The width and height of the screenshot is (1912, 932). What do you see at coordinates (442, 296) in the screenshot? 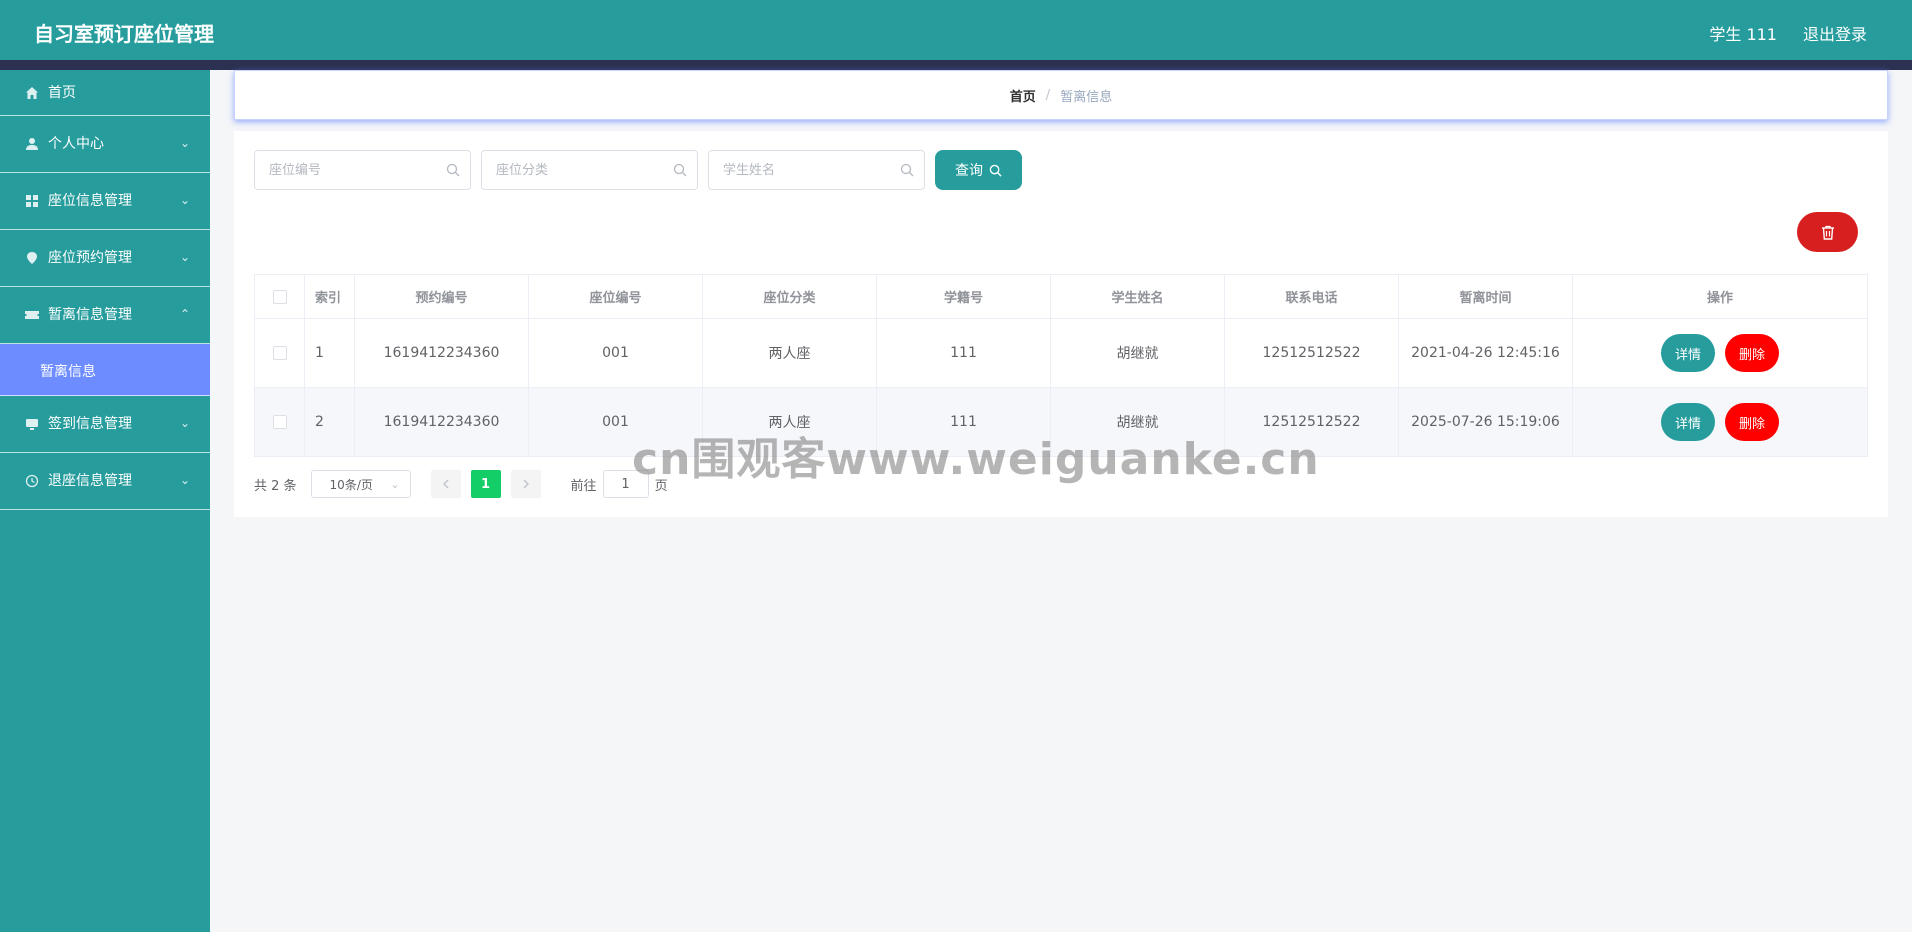
I see `column-header: 预约编号` at bounding box center [442, 296].